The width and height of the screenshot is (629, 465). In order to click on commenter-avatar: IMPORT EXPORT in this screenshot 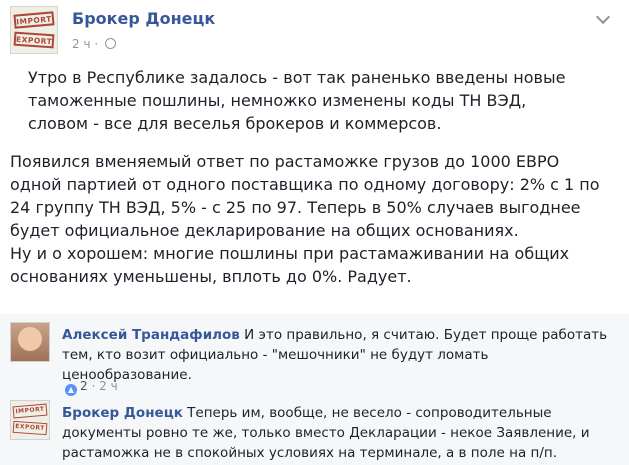, I will do `click(30, 420)`.